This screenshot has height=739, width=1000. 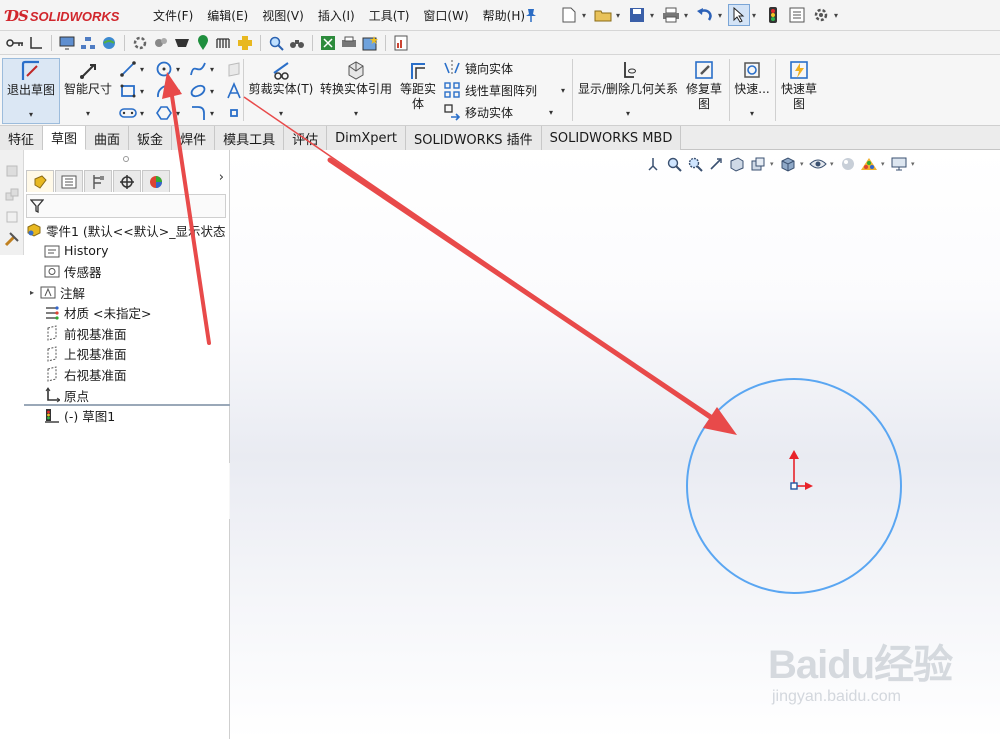 I want to click on arc-tool: ▾, so click(x=167, y=91).